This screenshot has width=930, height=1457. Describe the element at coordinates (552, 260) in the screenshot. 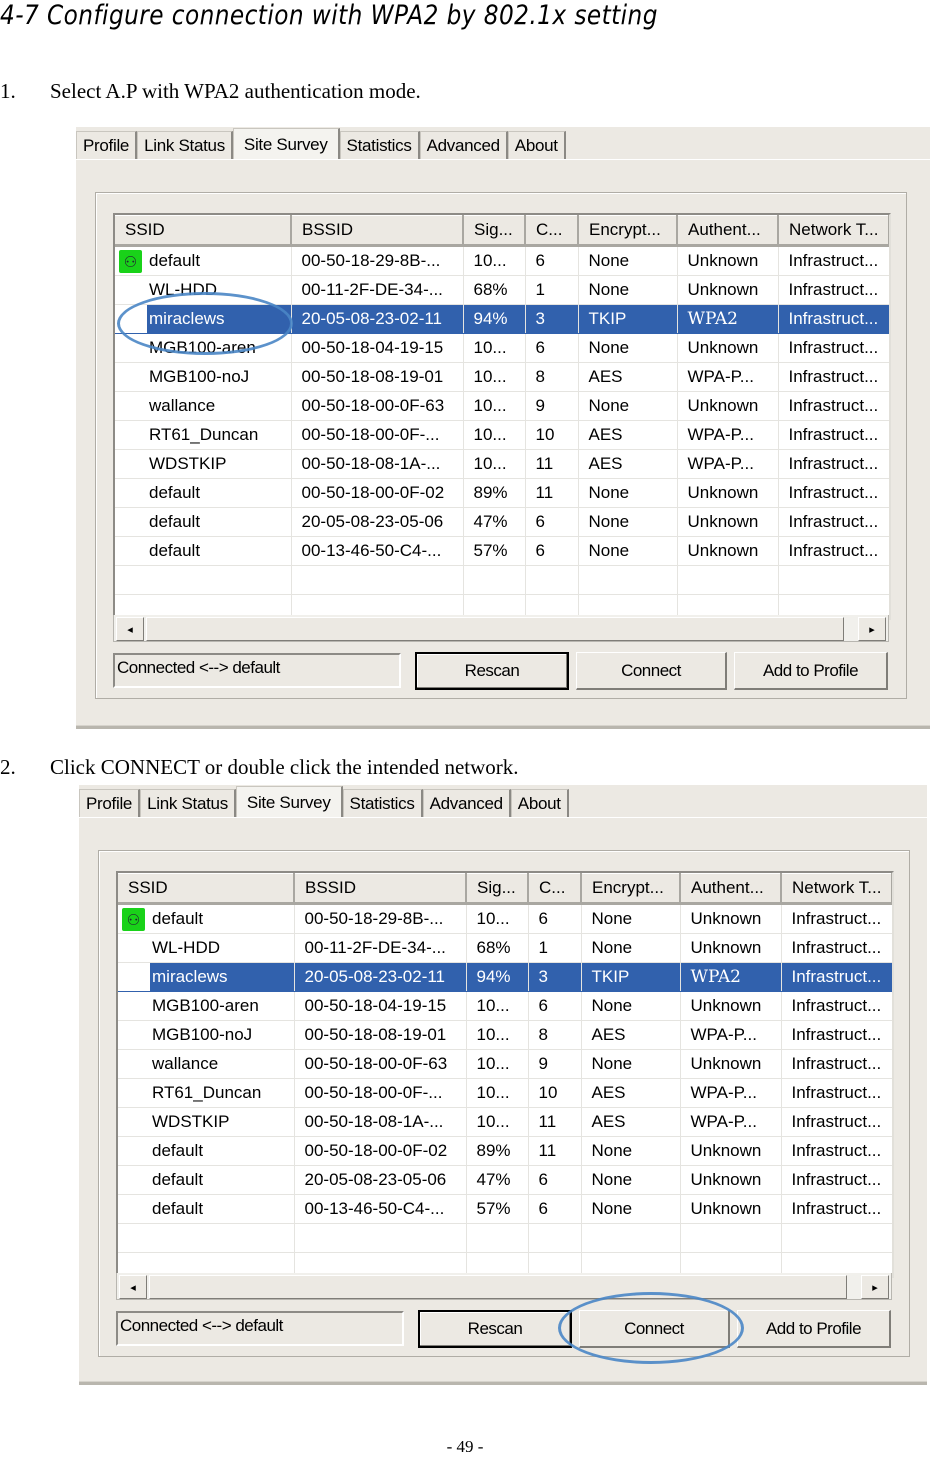

I see `cell-channel: 6` at that location.